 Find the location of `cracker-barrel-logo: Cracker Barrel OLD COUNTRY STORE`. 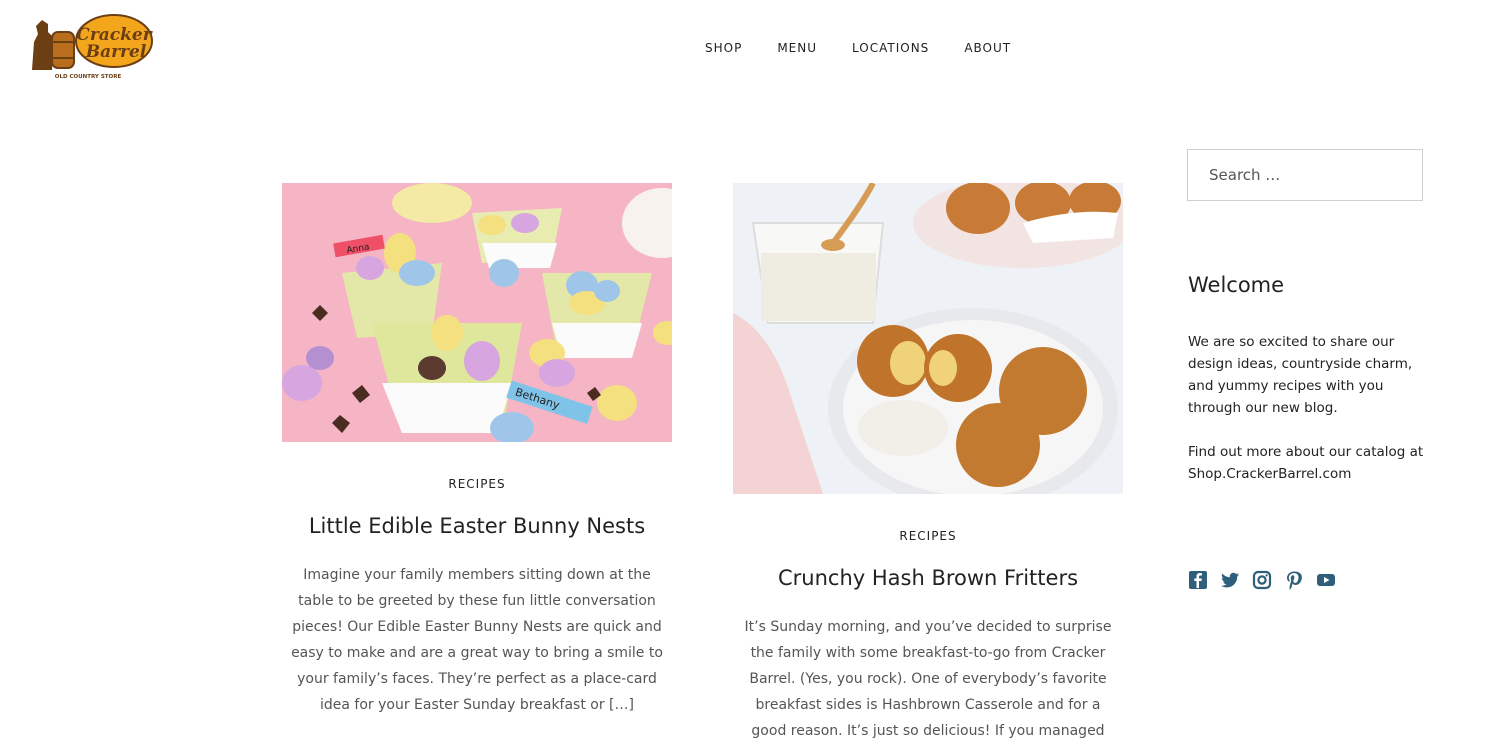

cracker-barrel-logo: Cracker Barrel OLD COUNTRY STORE is located at coordinates (91, 48).